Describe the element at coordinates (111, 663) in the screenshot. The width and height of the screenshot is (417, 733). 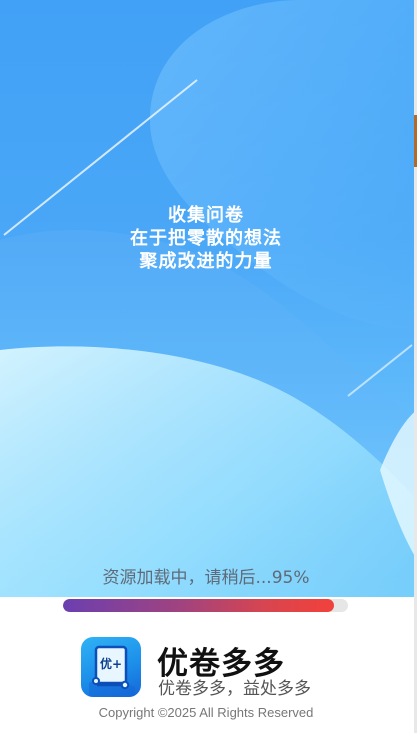
I see `logo-glyph: 优+` at that location.